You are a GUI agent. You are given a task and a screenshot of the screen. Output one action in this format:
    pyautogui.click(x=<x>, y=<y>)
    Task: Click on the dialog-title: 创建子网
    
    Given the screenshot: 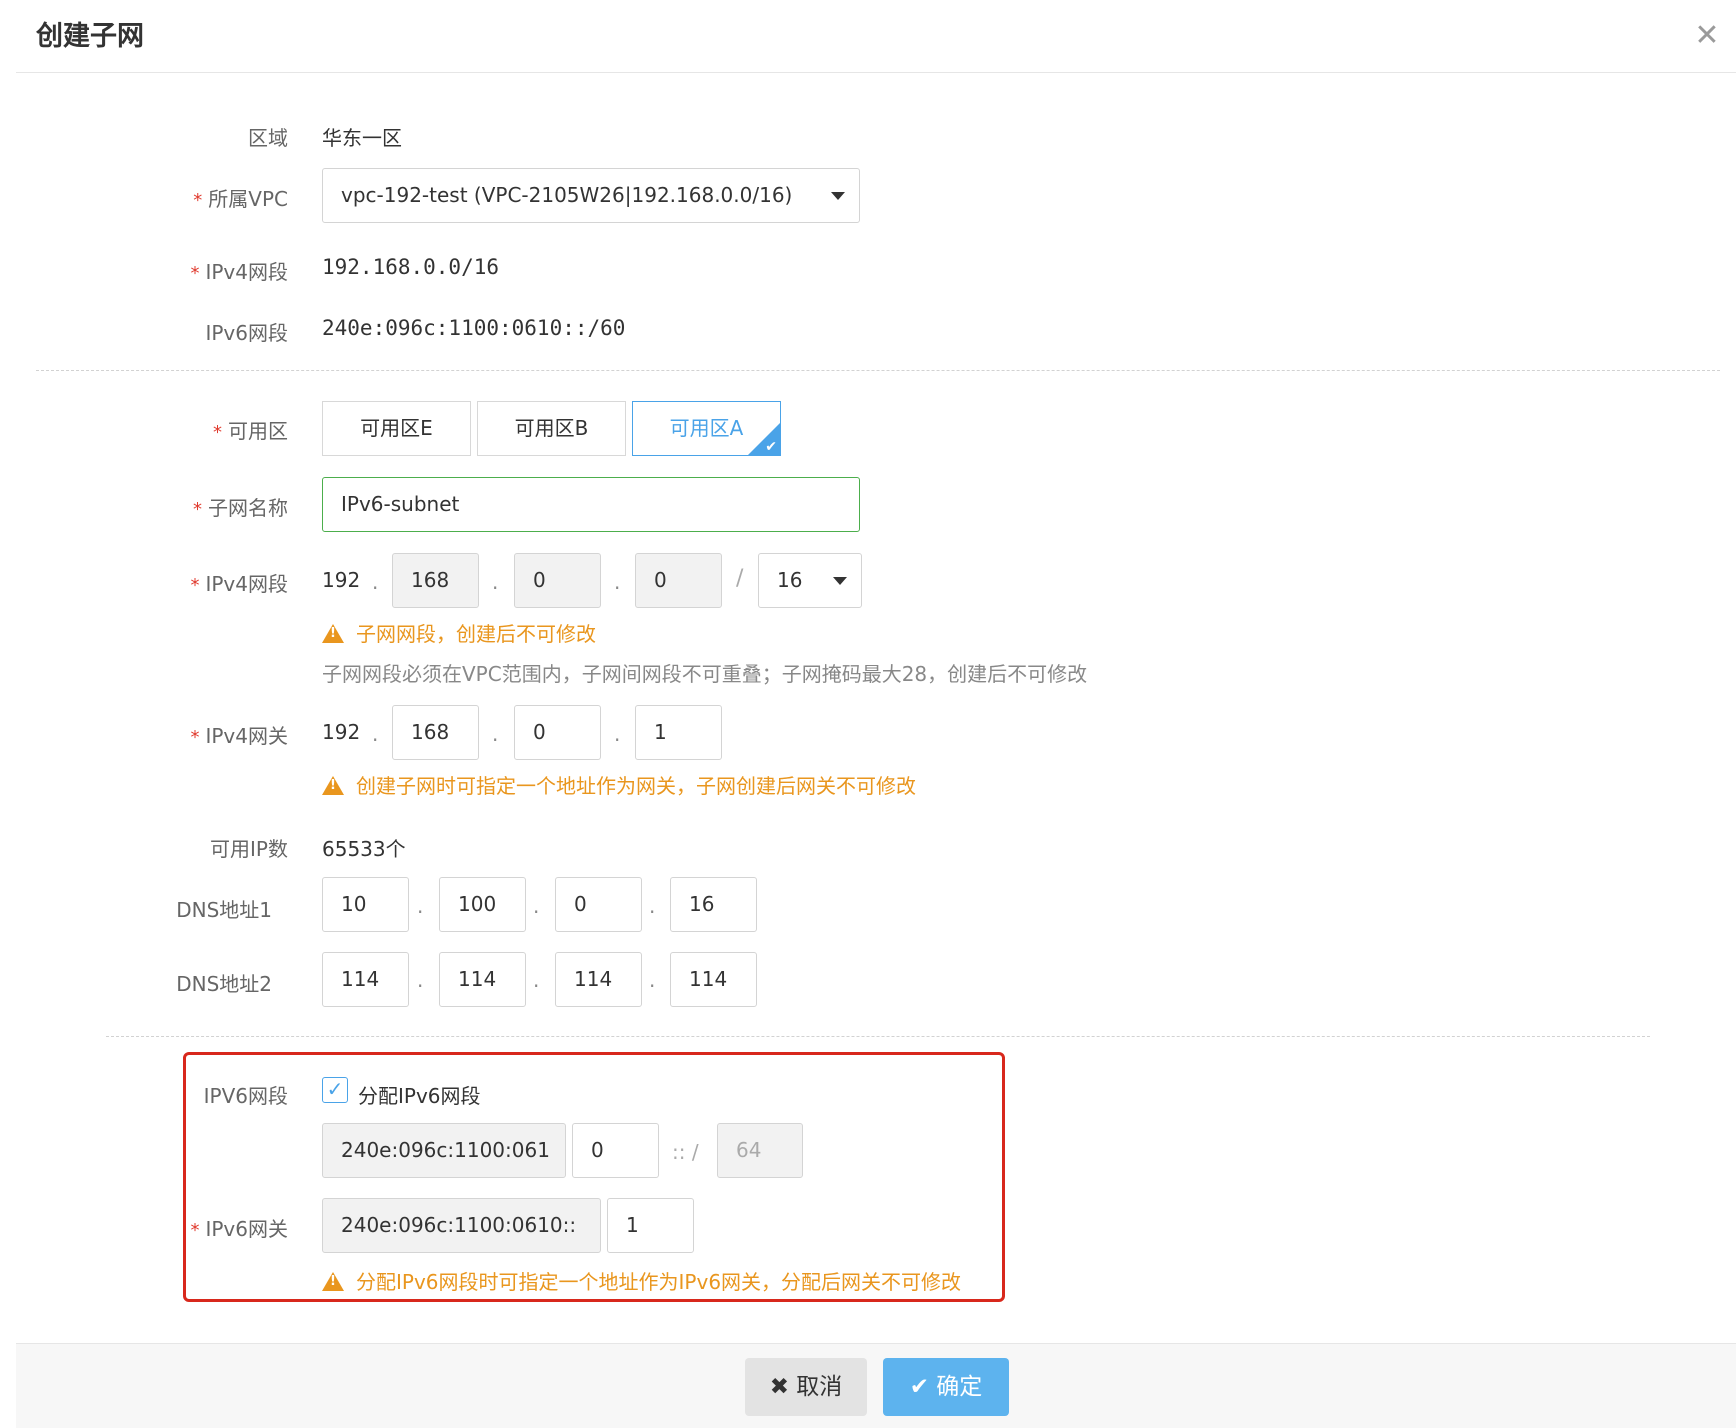 What is the action you would take?
    pyautogui.click(x=90, y=36)
    